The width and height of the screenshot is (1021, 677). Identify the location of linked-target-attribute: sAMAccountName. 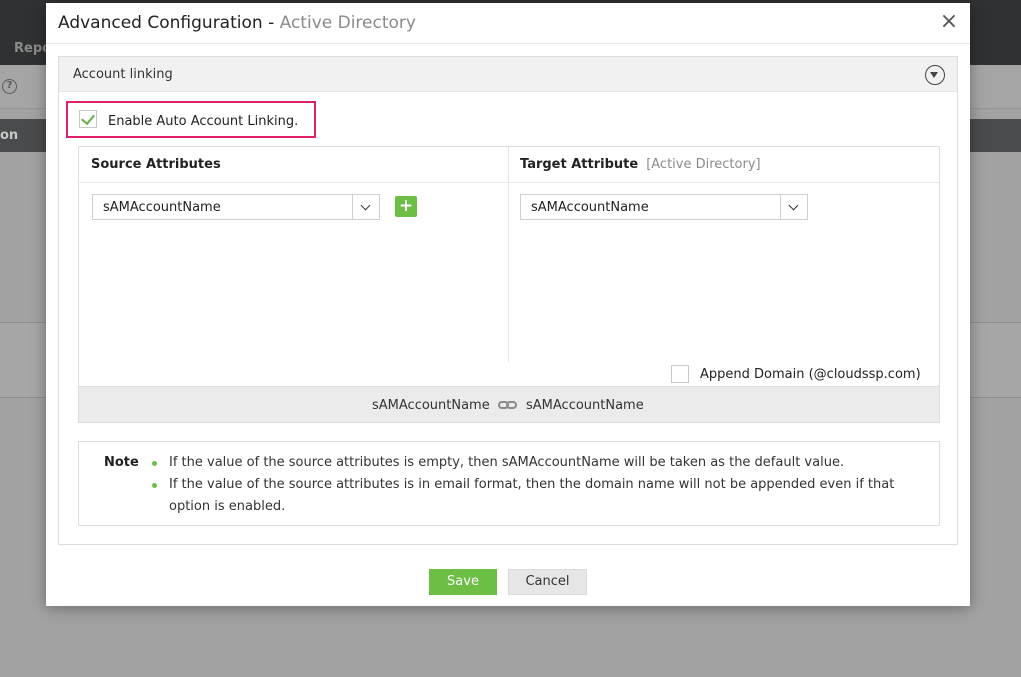
(585, 405).